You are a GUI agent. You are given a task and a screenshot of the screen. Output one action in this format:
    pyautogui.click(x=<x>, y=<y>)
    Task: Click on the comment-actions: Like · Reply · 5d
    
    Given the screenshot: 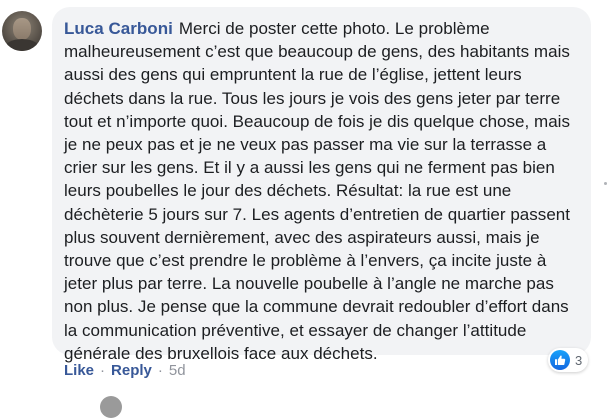 What is the action you would take?
    pyautogui.click(x=125, y=370)
    